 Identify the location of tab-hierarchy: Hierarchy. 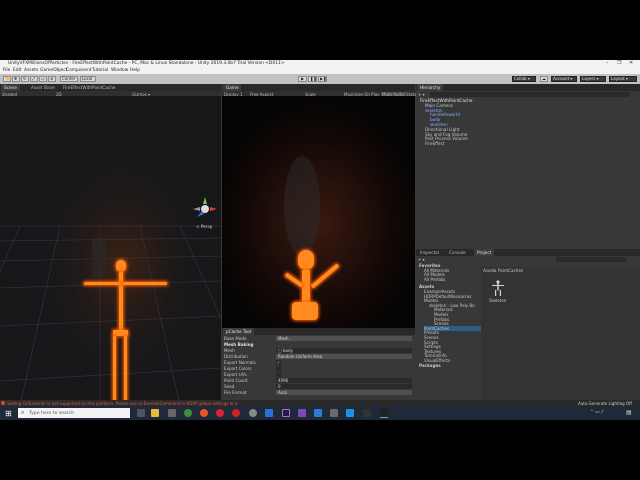
(430, 87).